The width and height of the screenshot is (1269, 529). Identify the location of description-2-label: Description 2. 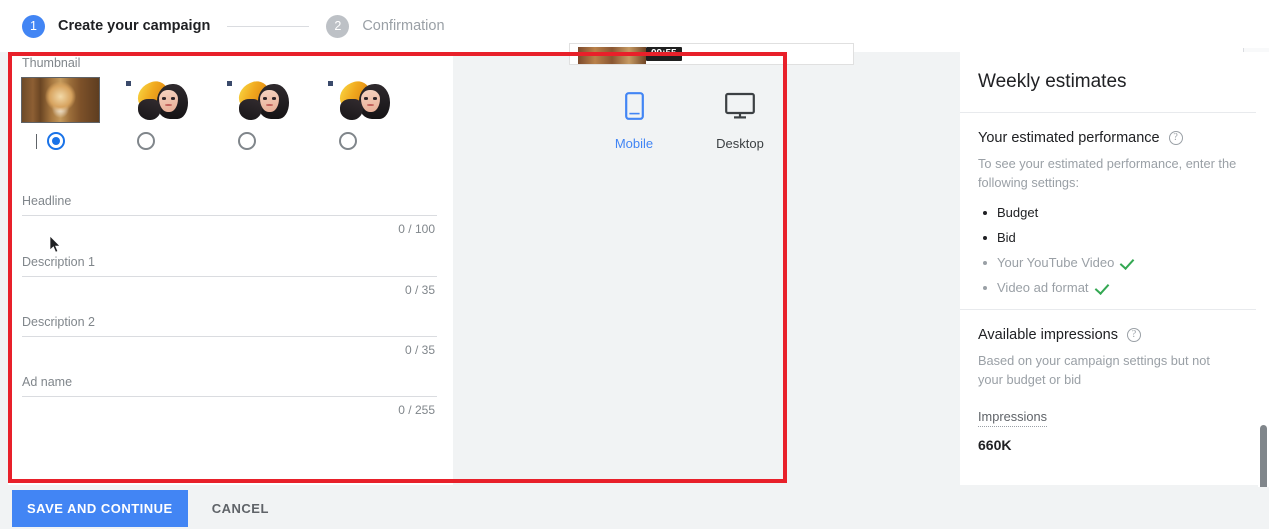
(58, 322).